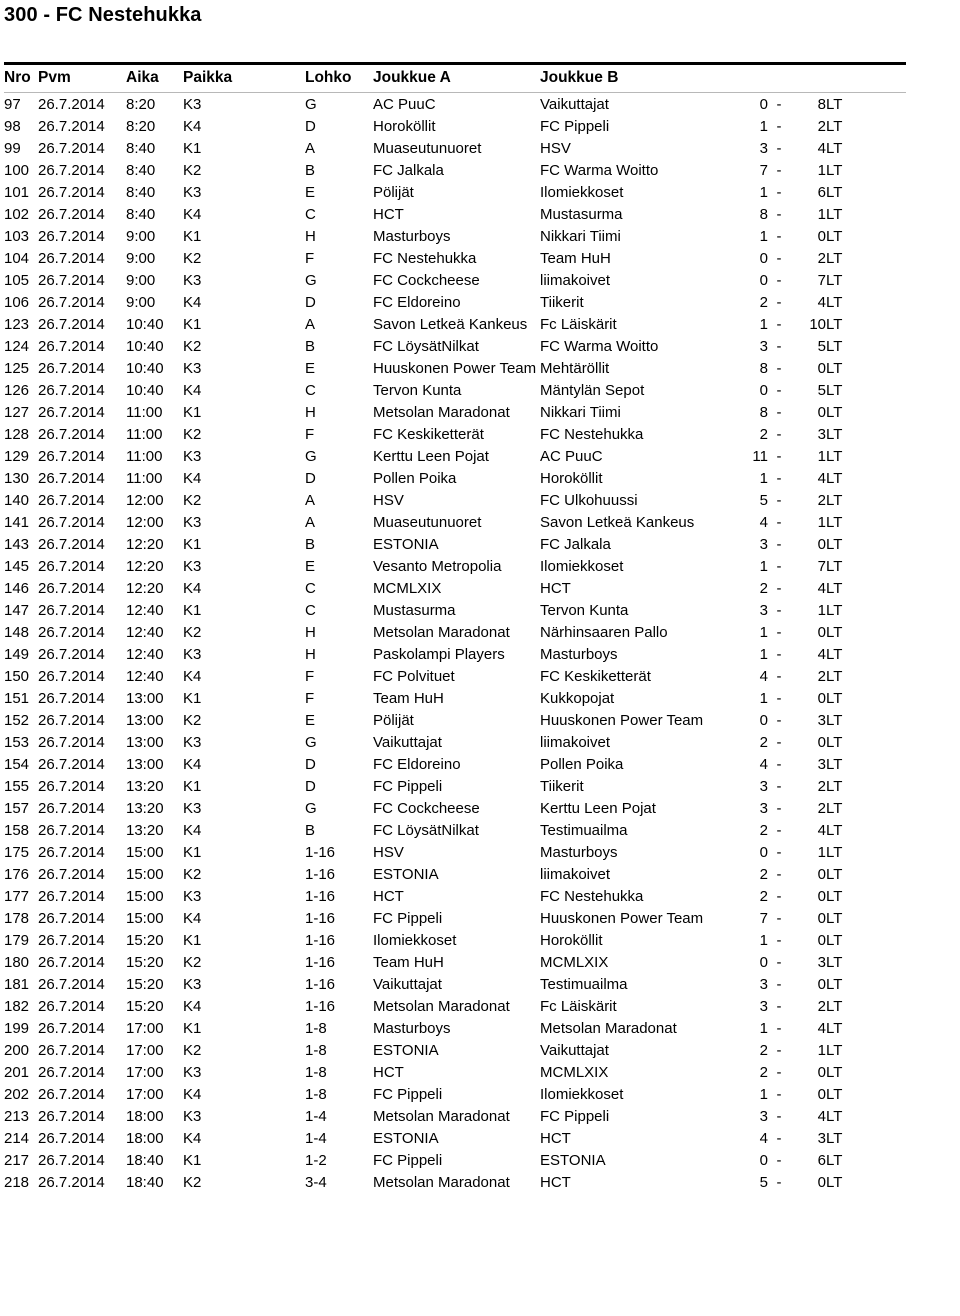  I want to click on cell-aika: 12:40, so click(145, 676).